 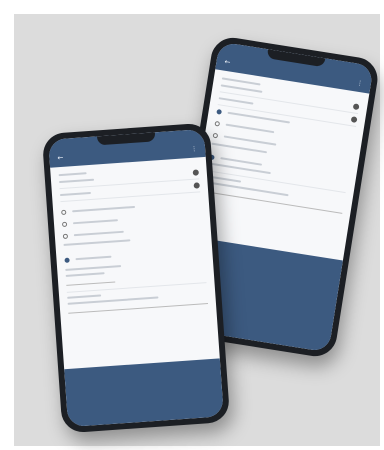 I want to click on text-field, so click(x=90, y=278).